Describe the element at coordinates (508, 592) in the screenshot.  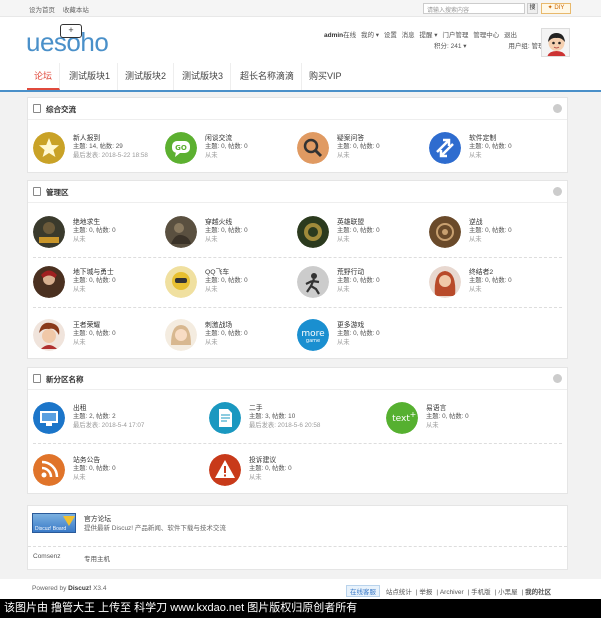
I see `footer-link-blackroom: 小黑屋` at that location.